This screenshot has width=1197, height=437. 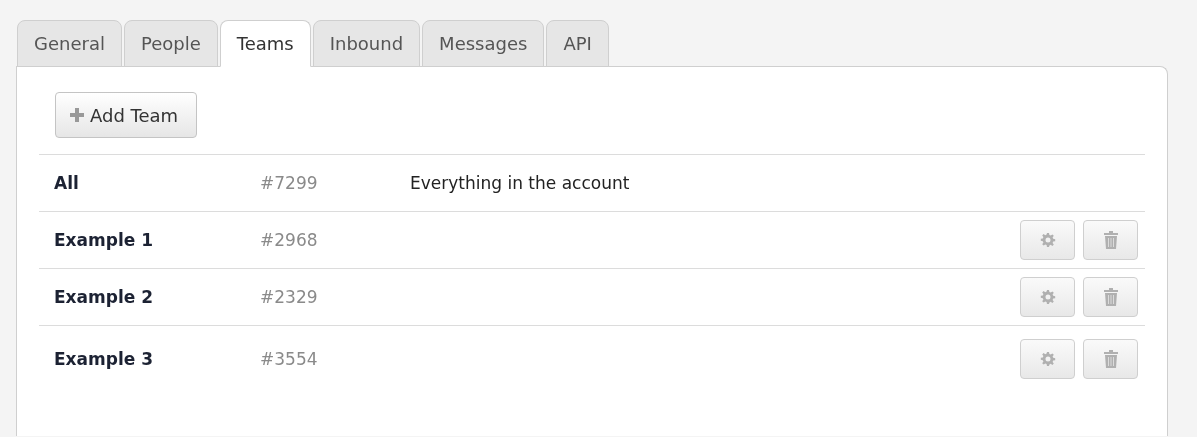 What do you see at coordinates (104, 240) in the screenshot?
I see `team-name: Example 1` at bounding box center [104, 240].